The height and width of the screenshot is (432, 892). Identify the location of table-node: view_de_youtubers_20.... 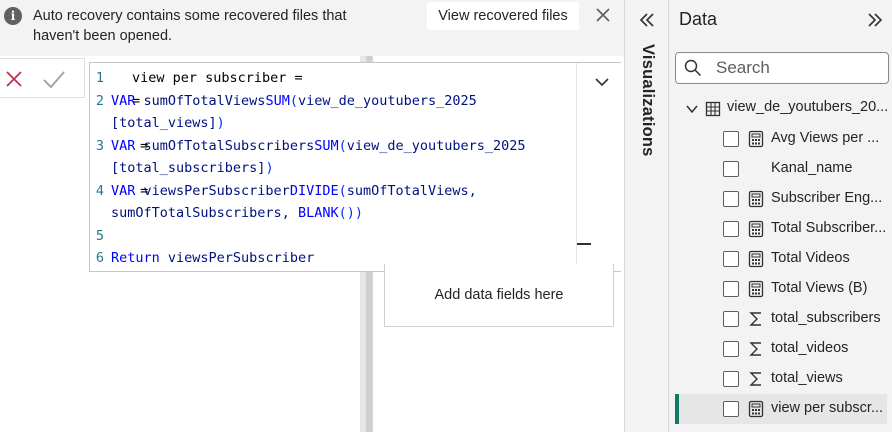
(785, 109).